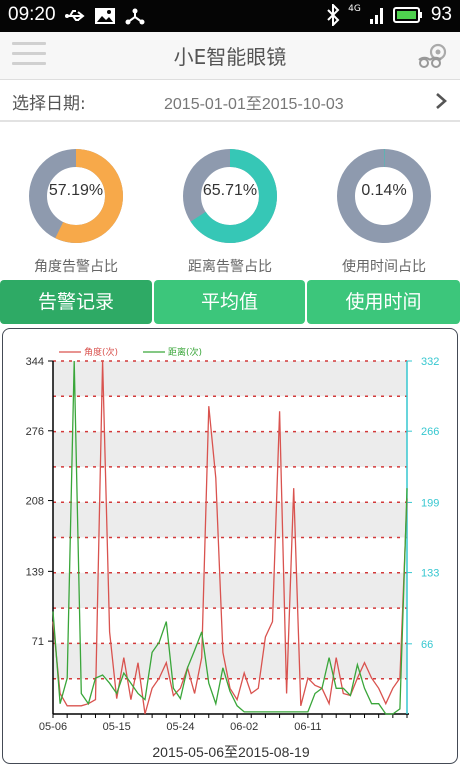  Describe the element at coordinates (430, 574) in the screenshot. I see `right-tick-label: 133` at that location.